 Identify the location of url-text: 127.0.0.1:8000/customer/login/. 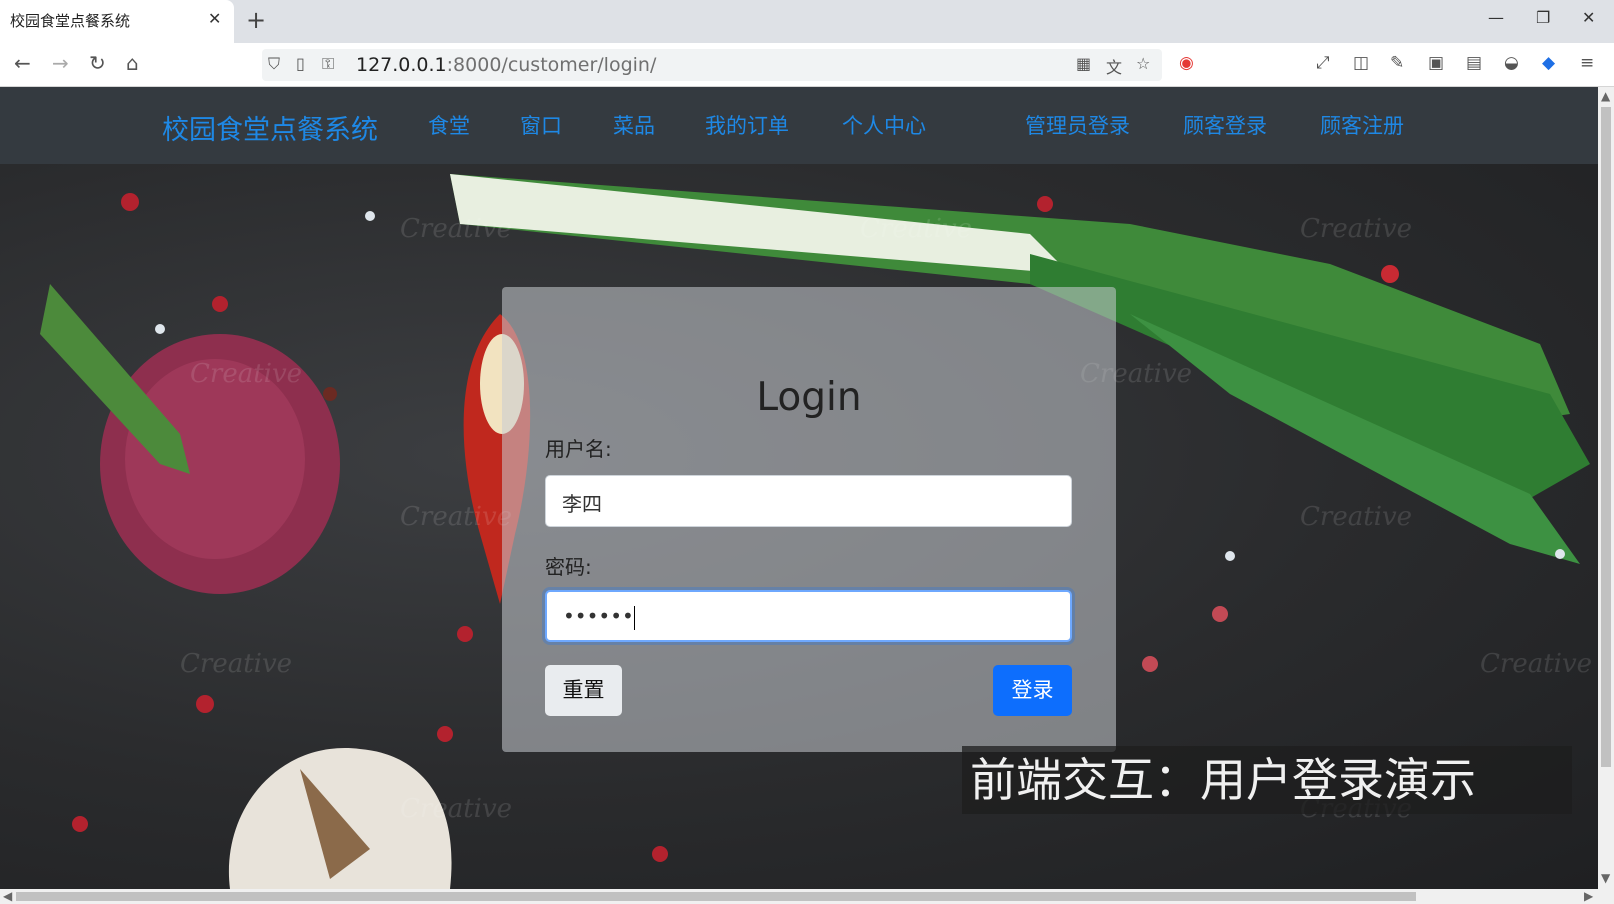
(506, 65).